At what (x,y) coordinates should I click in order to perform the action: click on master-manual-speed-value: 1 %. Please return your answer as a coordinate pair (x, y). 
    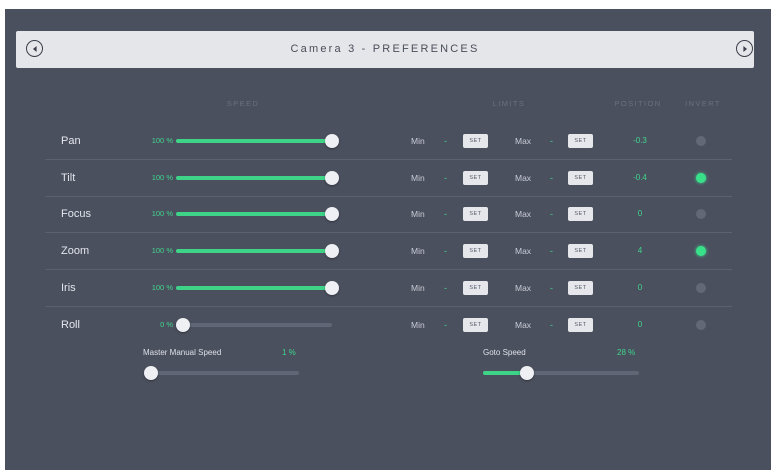
    Looking at the image, I should click on (289, 352).